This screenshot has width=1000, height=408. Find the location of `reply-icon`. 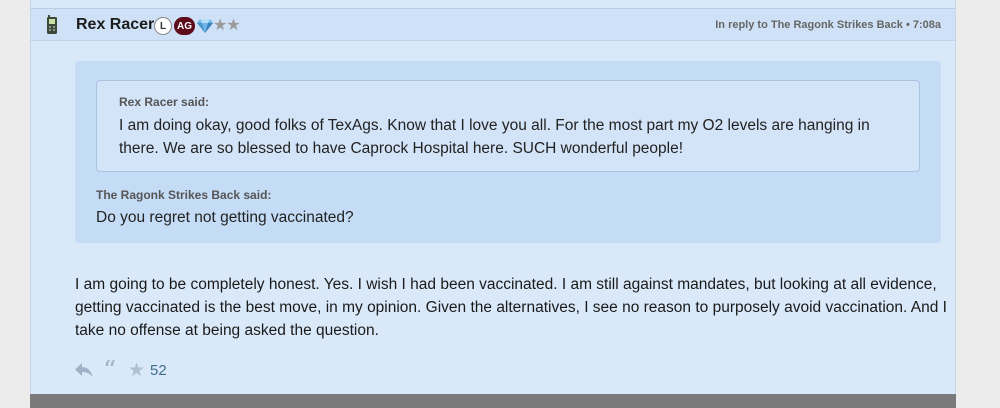

reply-icon is located at coordinates (84, 370).